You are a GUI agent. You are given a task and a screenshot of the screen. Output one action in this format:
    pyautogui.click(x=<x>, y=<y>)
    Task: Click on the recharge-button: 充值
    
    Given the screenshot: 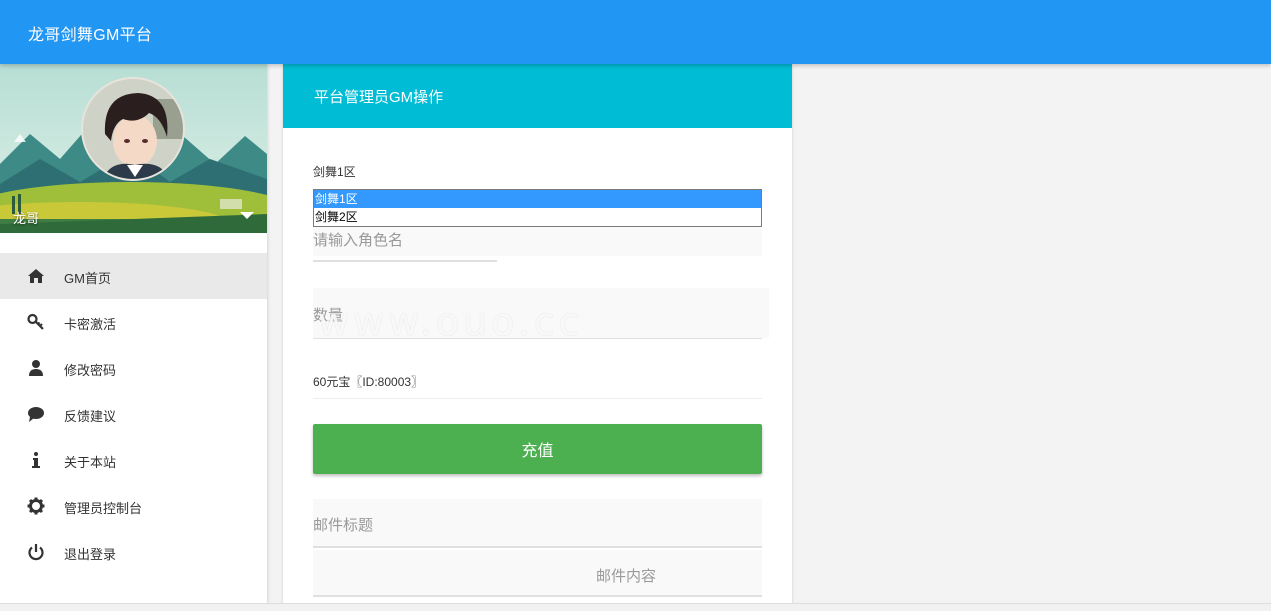 What is the action you would take?
    pyautogui.click(x=537, y=449)
    